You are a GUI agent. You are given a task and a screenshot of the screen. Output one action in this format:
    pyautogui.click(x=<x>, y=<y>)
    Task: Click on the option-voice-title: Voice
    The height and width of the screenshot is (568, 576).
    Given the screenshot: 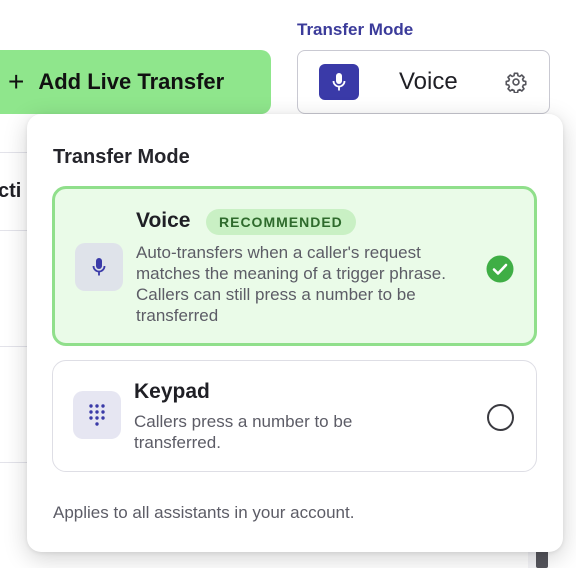 What is the action you would take?
    pyautogui.click(x=163, y=220)
    